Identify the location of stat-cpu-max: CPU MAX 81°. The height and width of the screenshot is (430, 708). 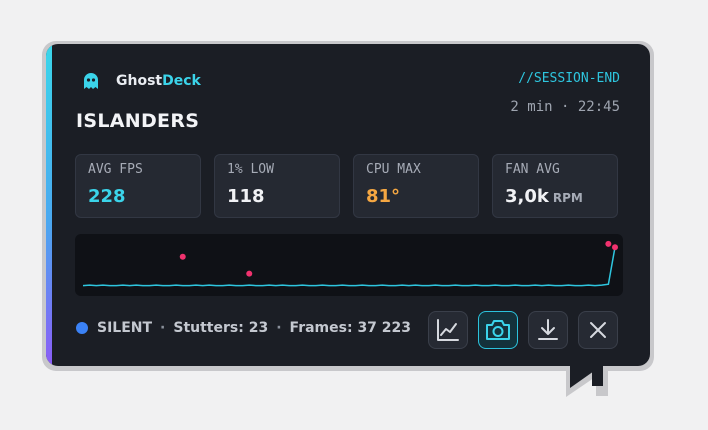
(416, 186).